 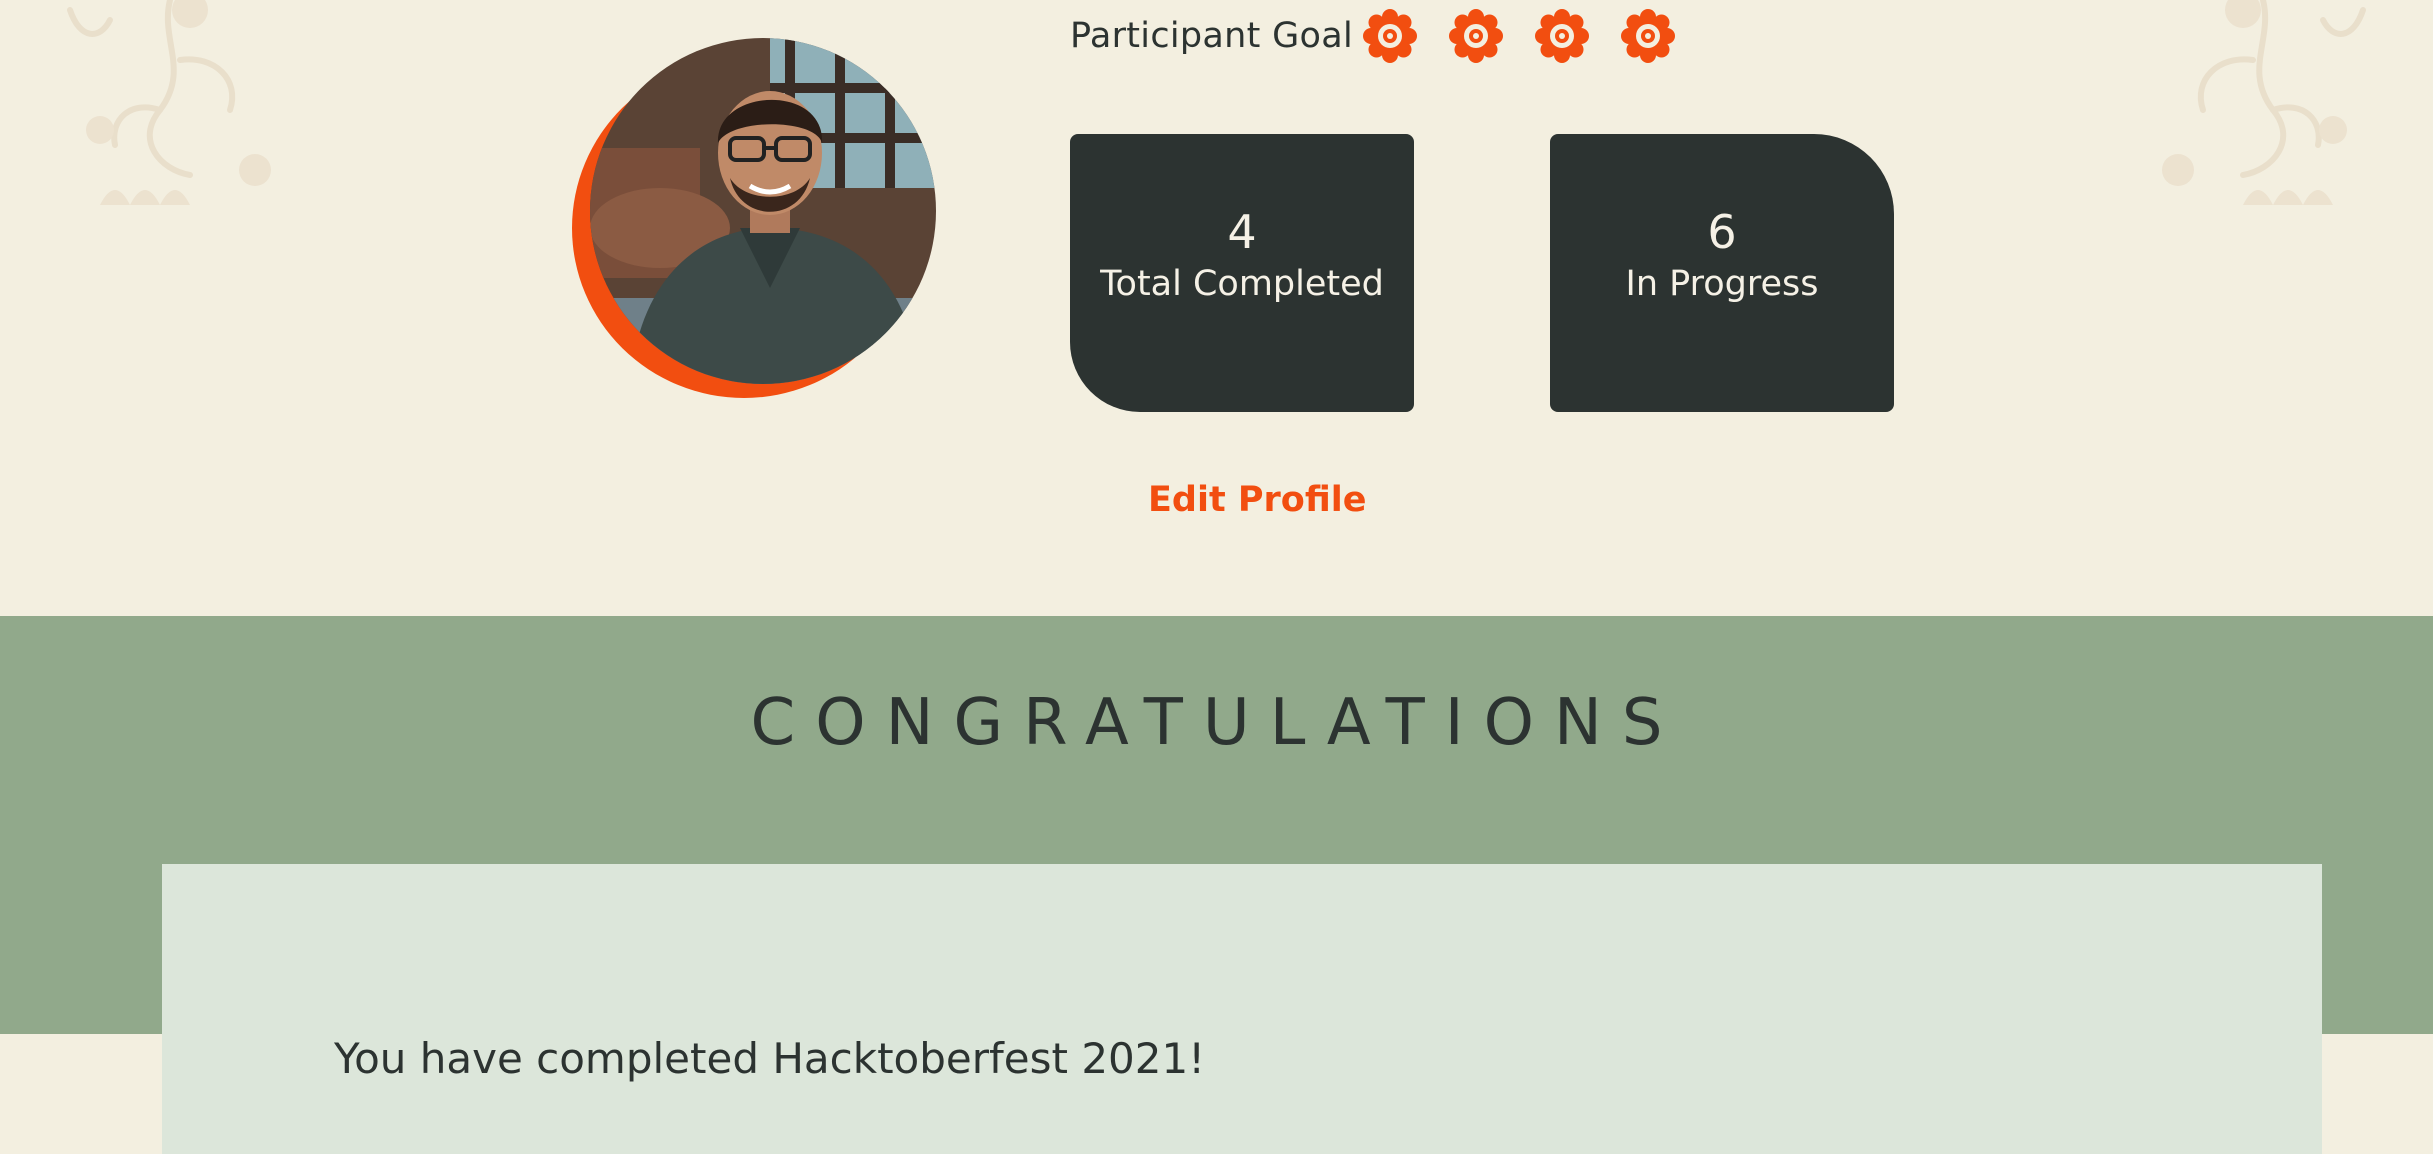 What do you see at coordinates (1242, 284) in the screenshot?
I see `total-completed-label: Total Completed` at bounding box center [1242, 284].